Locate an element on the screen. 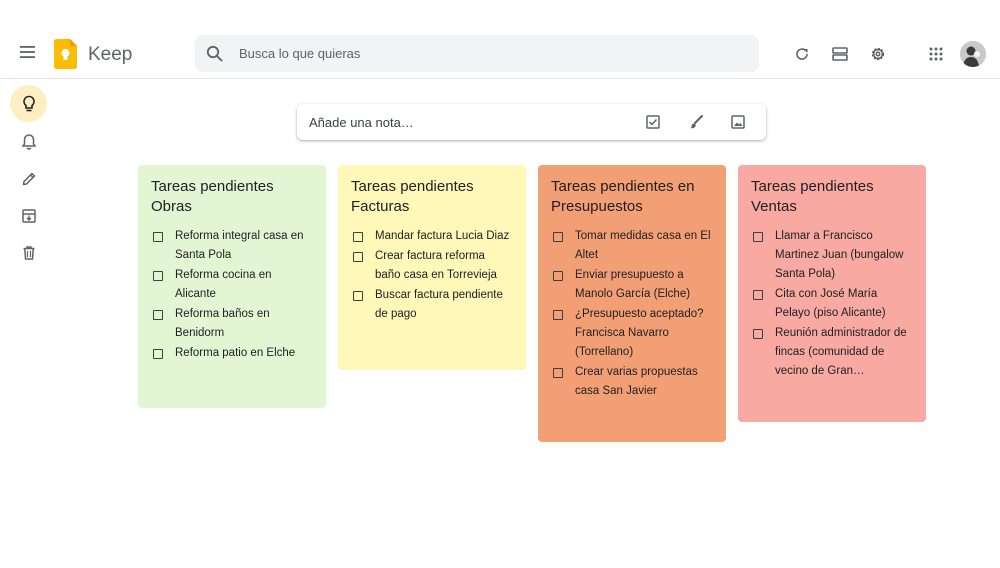 Image resolution: width=1000 pixels, height=568 pixels. checklist-item-text: Mandar factura Lucia Diaz is located at coordinates (444, 236).